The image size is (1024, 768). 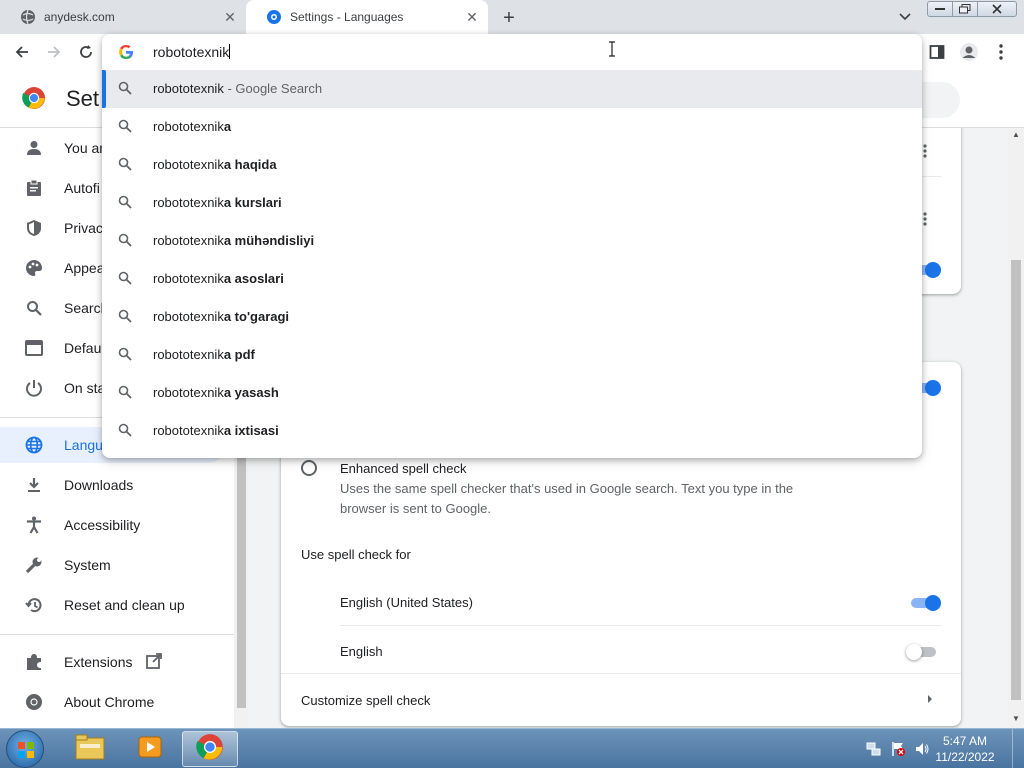 What do you see at coordinates (922, 749) in the screenshot?
I see `volume-icon` at bounding box center [922, 749].